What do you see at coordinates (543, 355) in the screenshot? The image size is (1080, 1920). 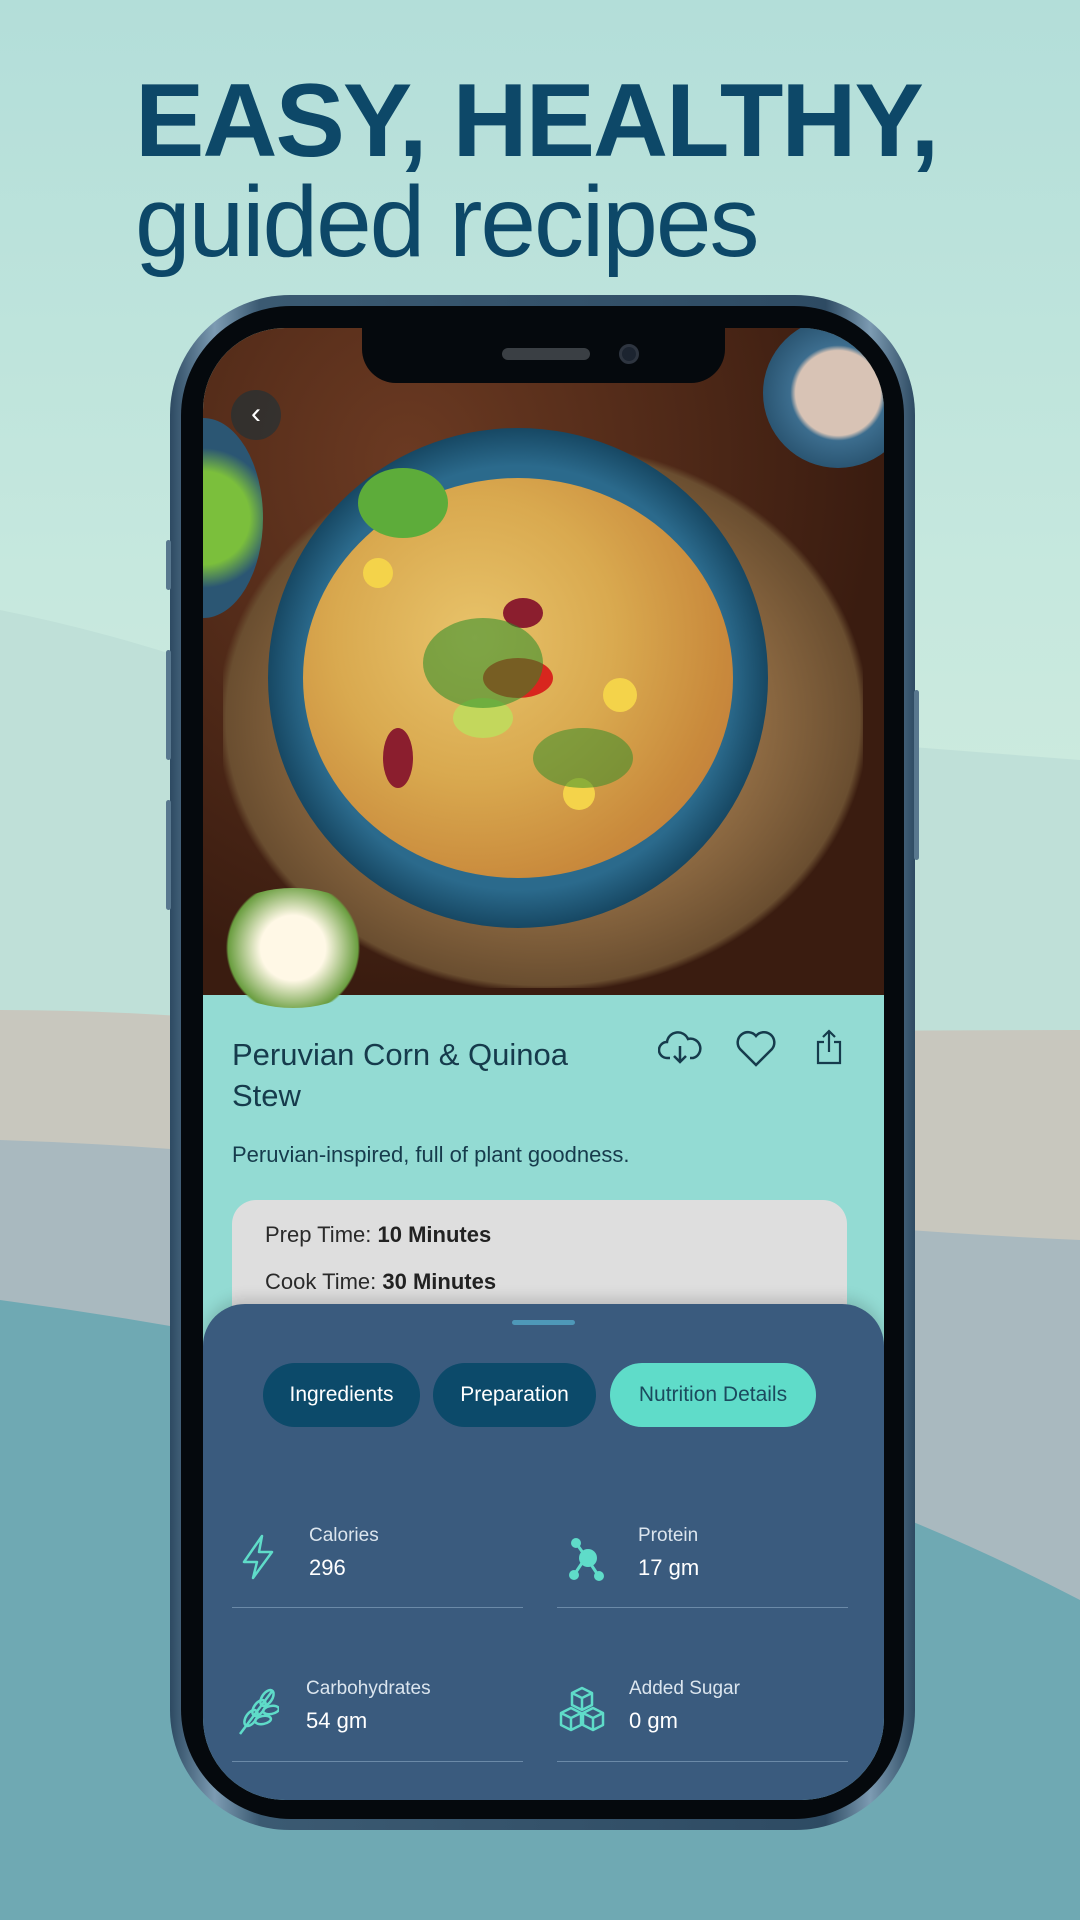 I see `phone-notch` at bounding box center [543, 355].